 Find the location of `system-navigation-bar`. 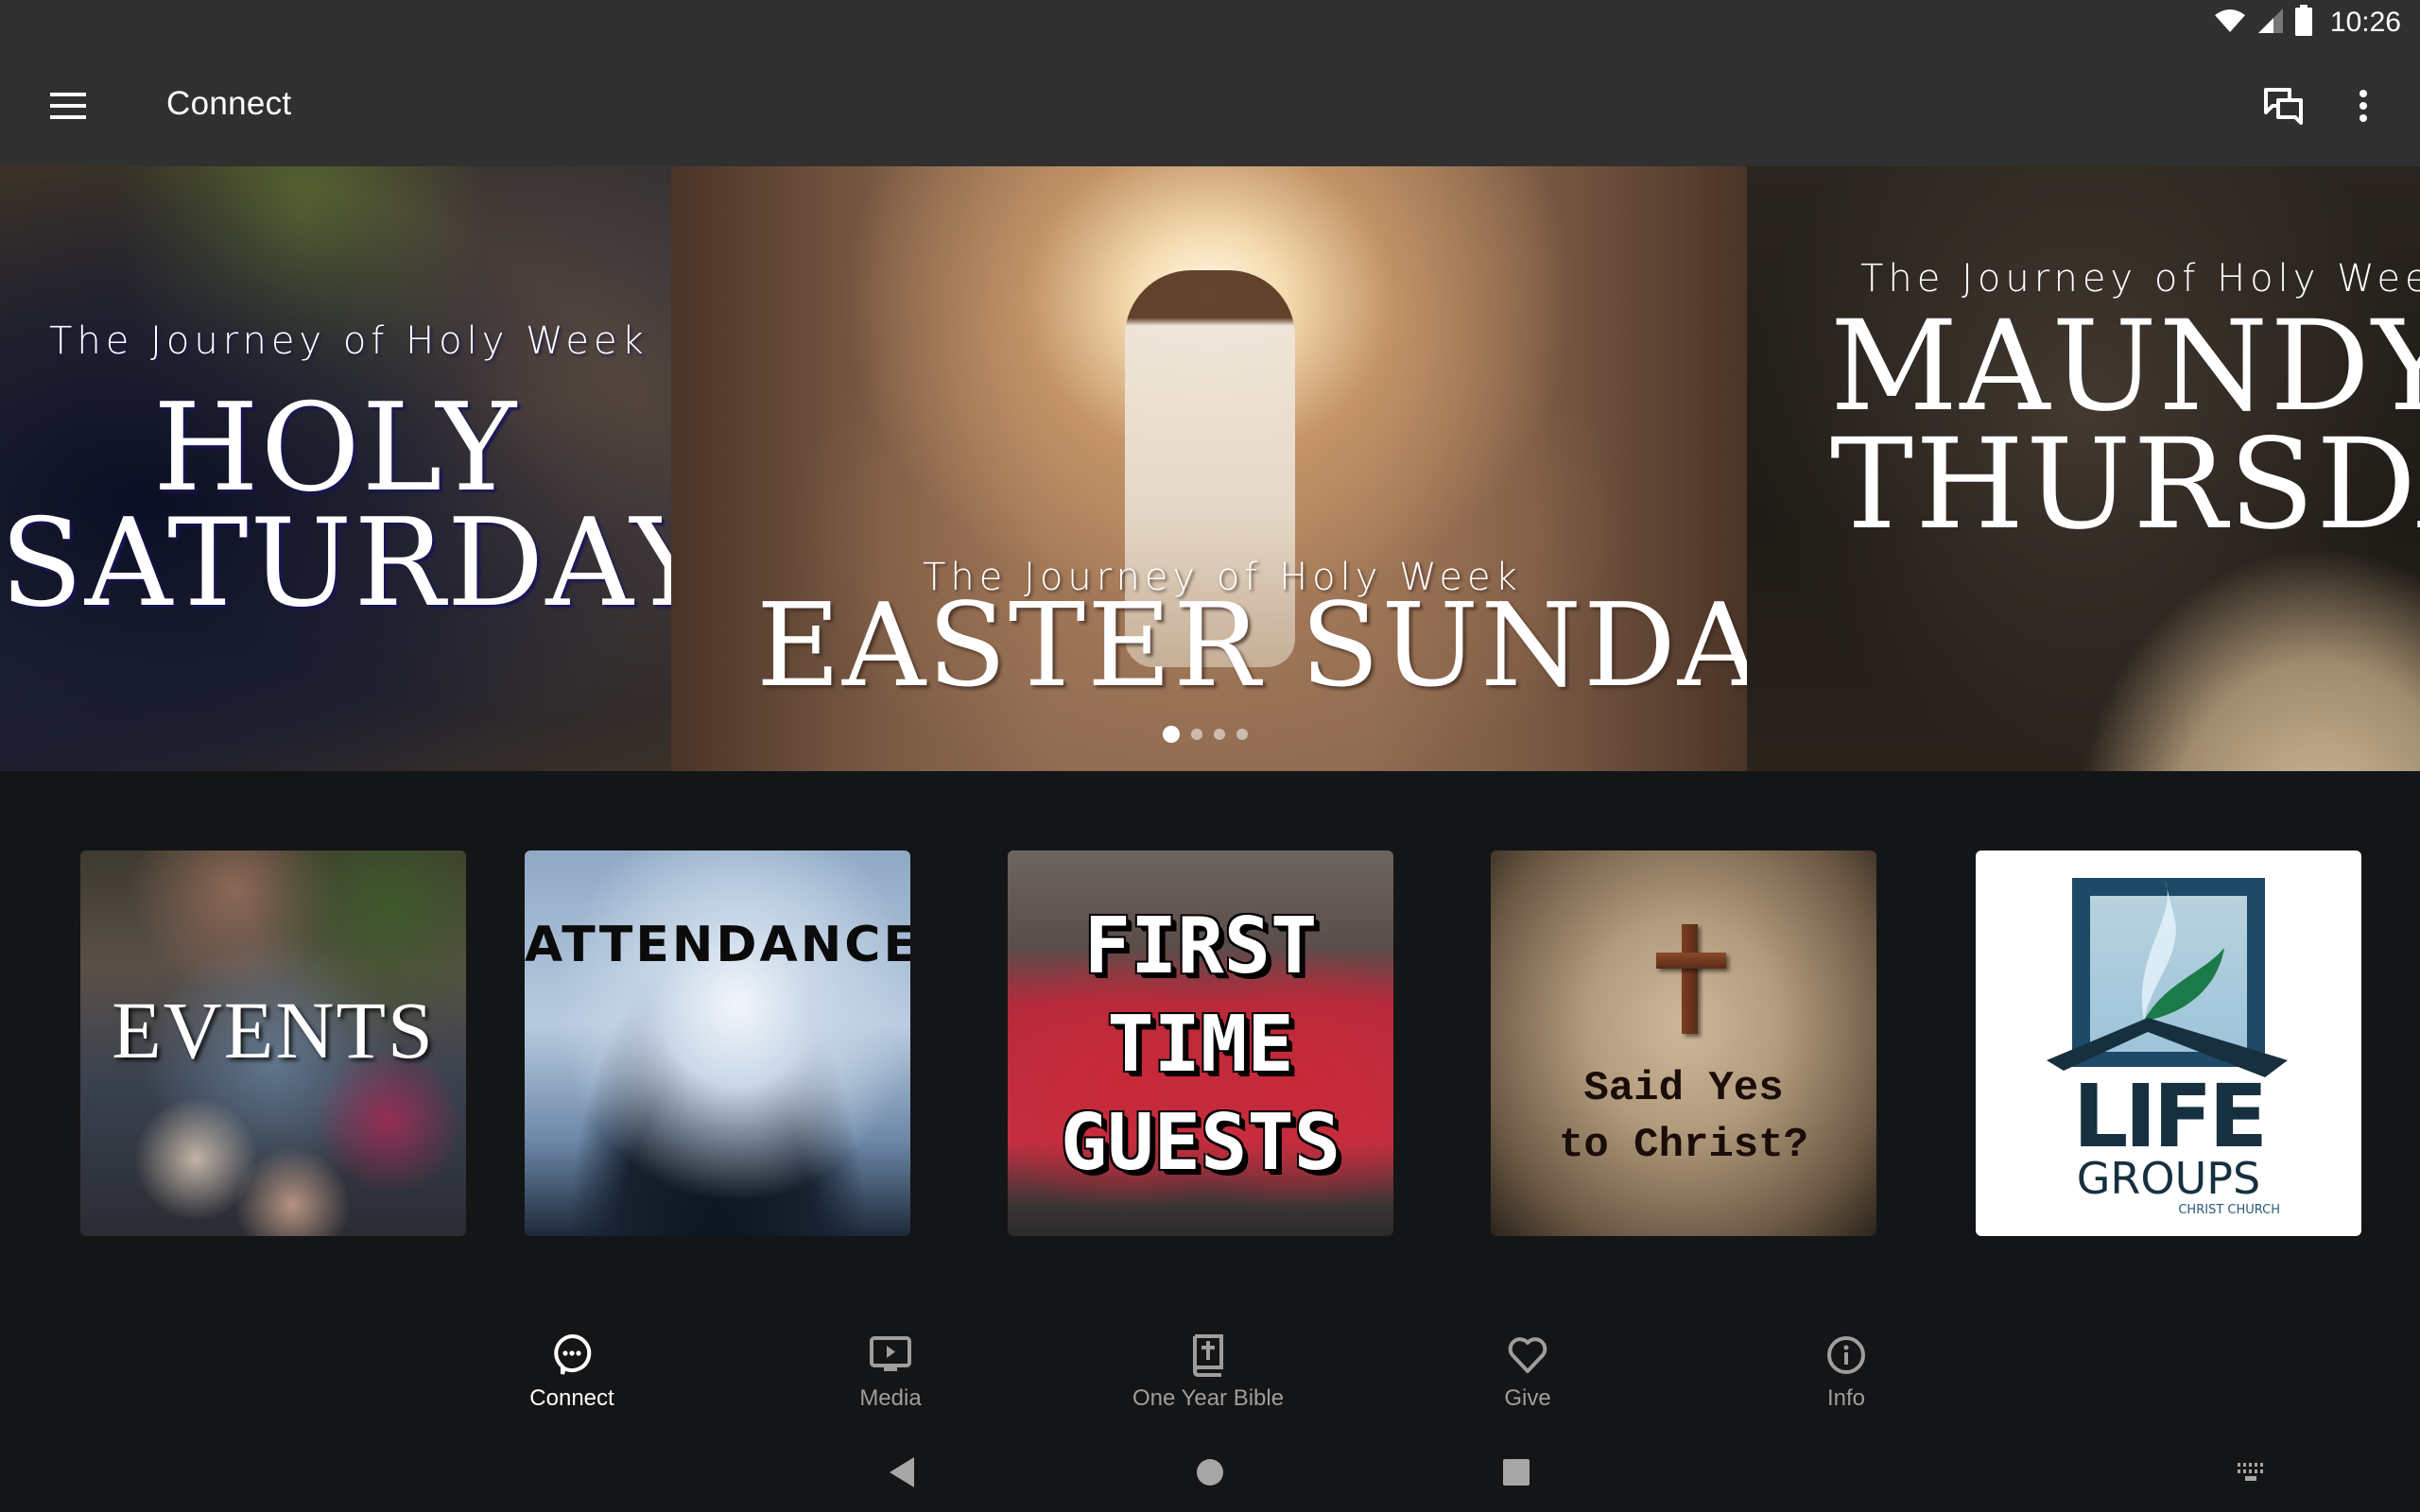

system-navigation-bar is located at coordinates (1210, 1469).